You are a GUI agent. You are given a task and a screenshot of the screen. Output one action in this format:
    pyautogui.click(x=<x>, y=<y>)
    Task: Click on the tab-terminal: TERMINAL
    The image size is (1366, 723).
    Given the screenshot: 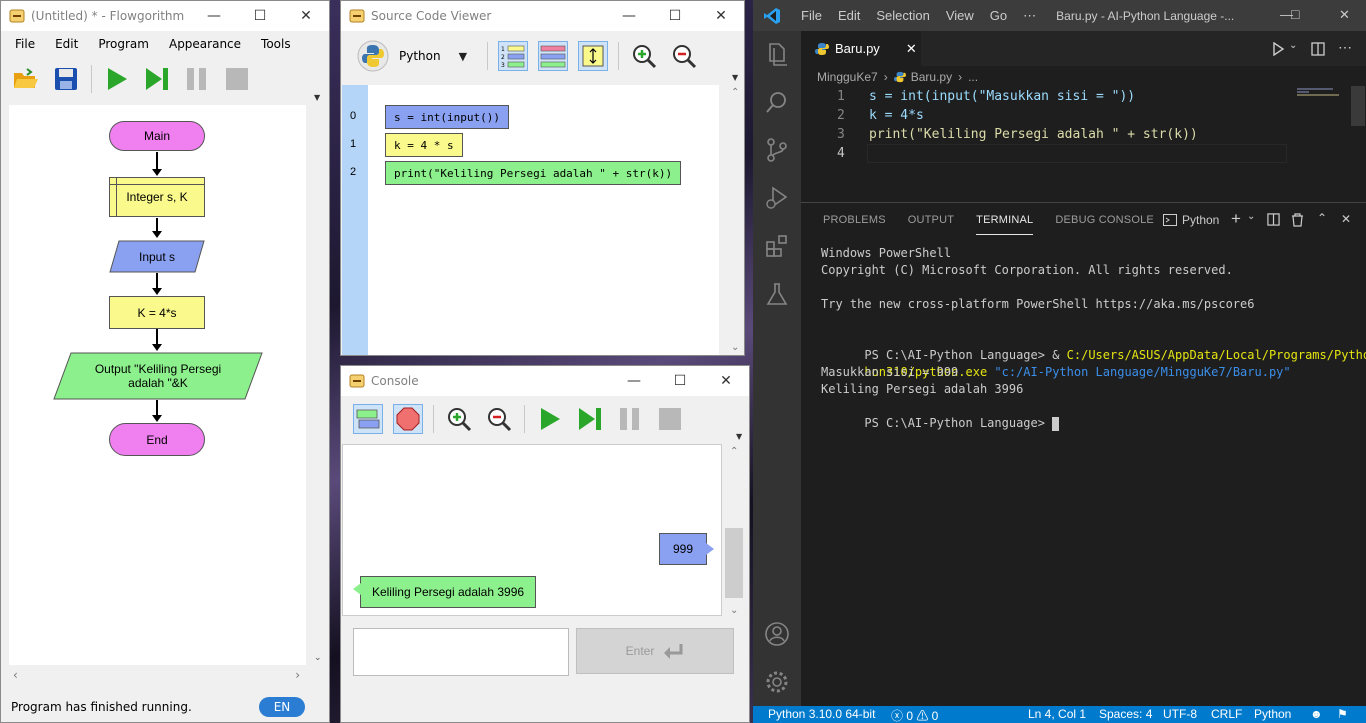 What is the action you would take?
    pyautogui.click(x=1005, y=220)
    